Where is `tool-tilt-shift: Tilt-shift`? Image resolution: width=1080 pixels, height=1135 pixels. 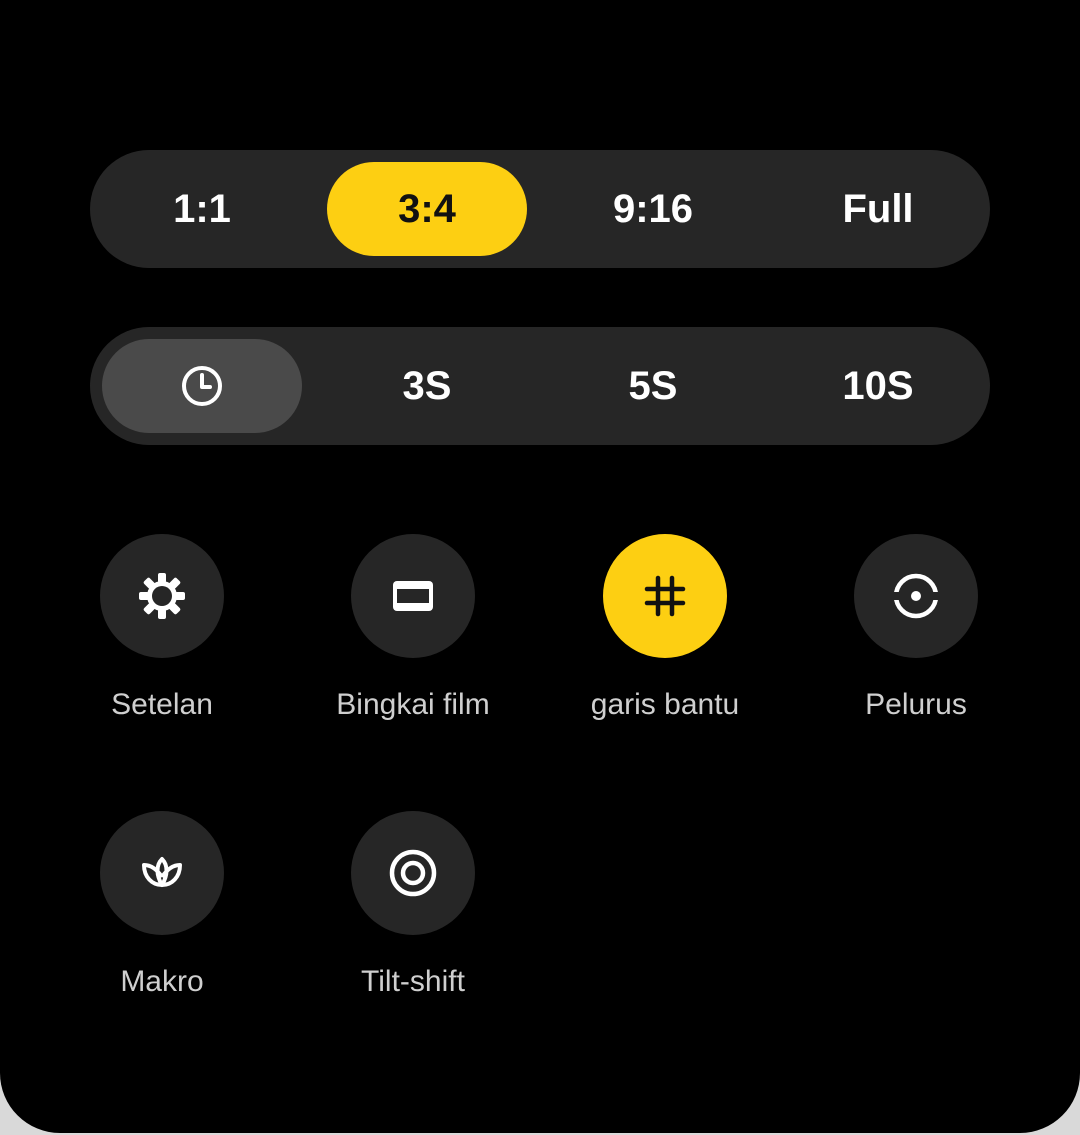 tool-tilt-shift: Tilt-shift is located at coordinates (413, 905).